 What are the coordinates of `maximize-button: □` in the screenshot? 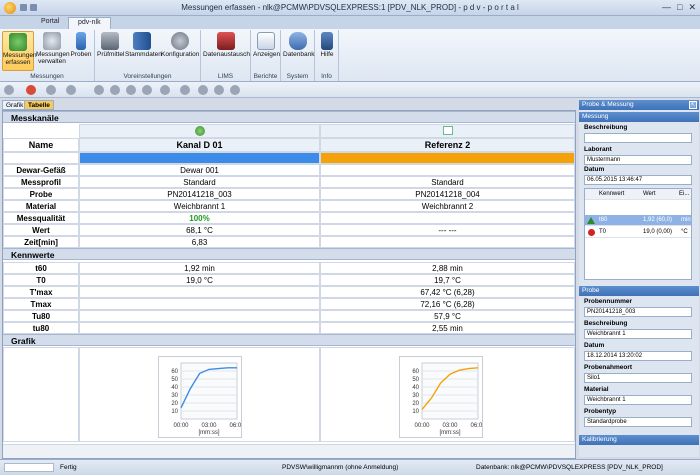 It's located at (679, 7).